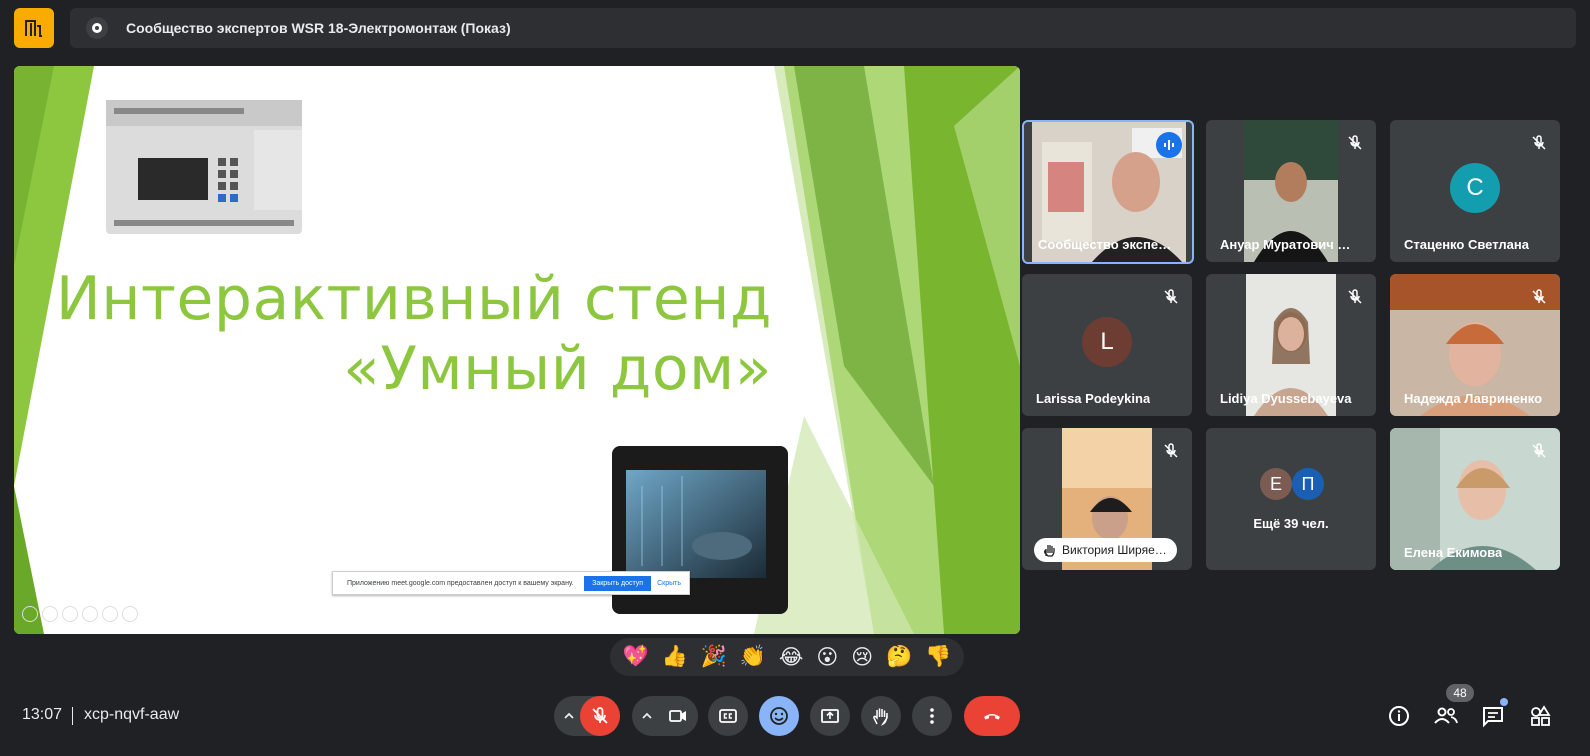 The width and height of the screenshot is (1590, 756). Describe the element at coordinates (50, 614) in the screenshot. I see `next-slide-icon` at that location.